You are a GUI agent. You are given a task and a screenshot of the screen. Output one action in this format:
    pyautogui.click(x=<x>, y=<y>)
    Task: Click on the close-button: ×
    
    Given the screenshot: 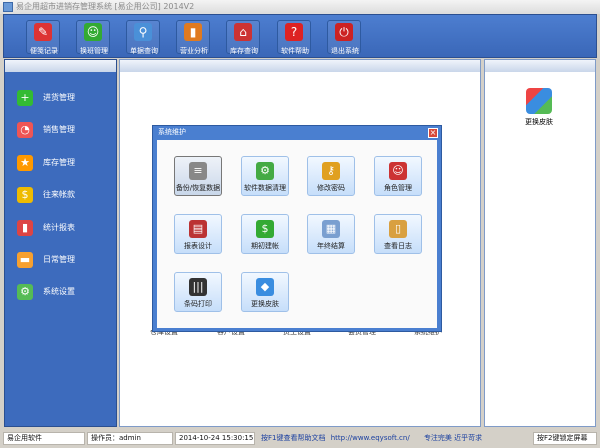 What is the action you would take?
    pyautogui.click(x=433, y=133)
    